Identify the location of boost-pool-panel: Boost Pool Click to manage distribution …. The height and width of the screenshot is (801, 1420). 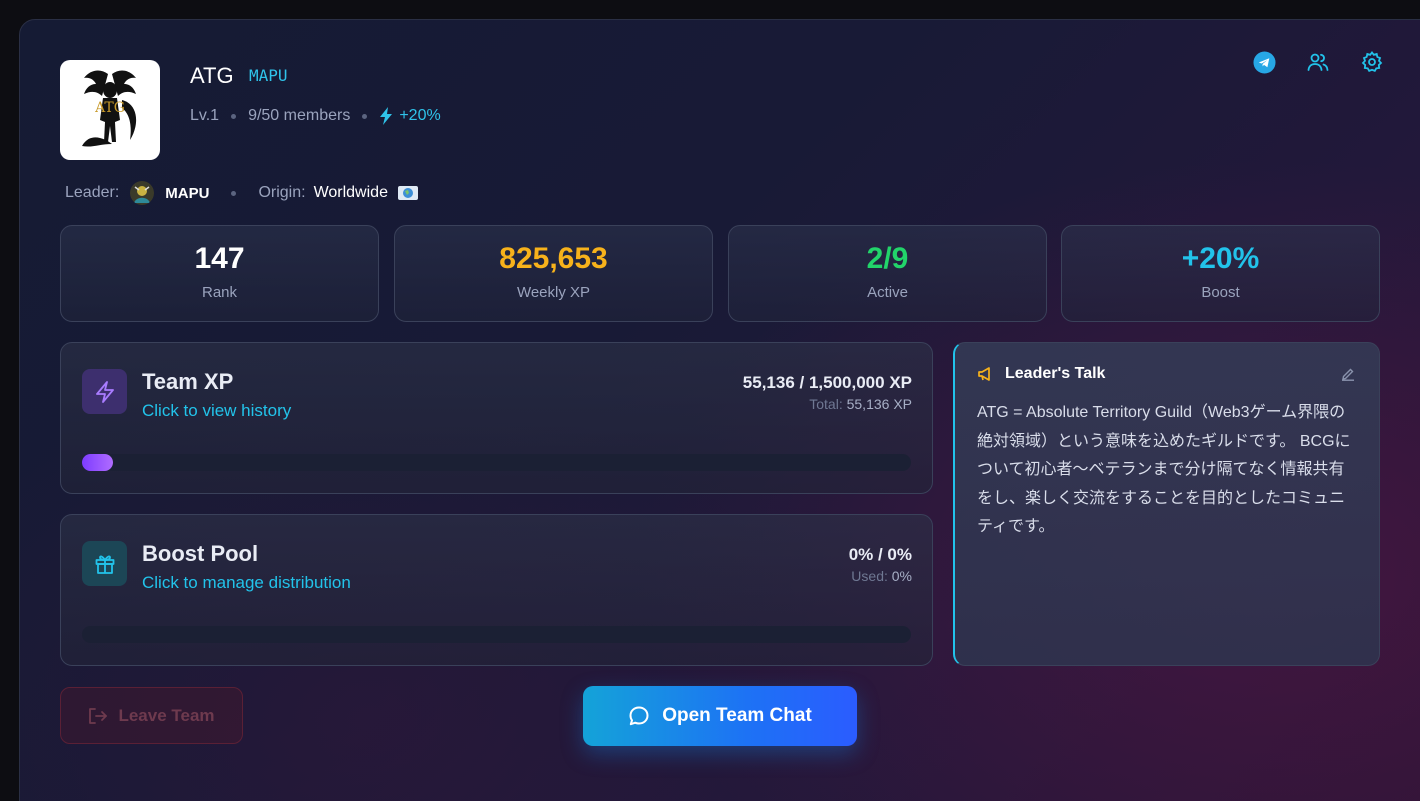
(496, 590).